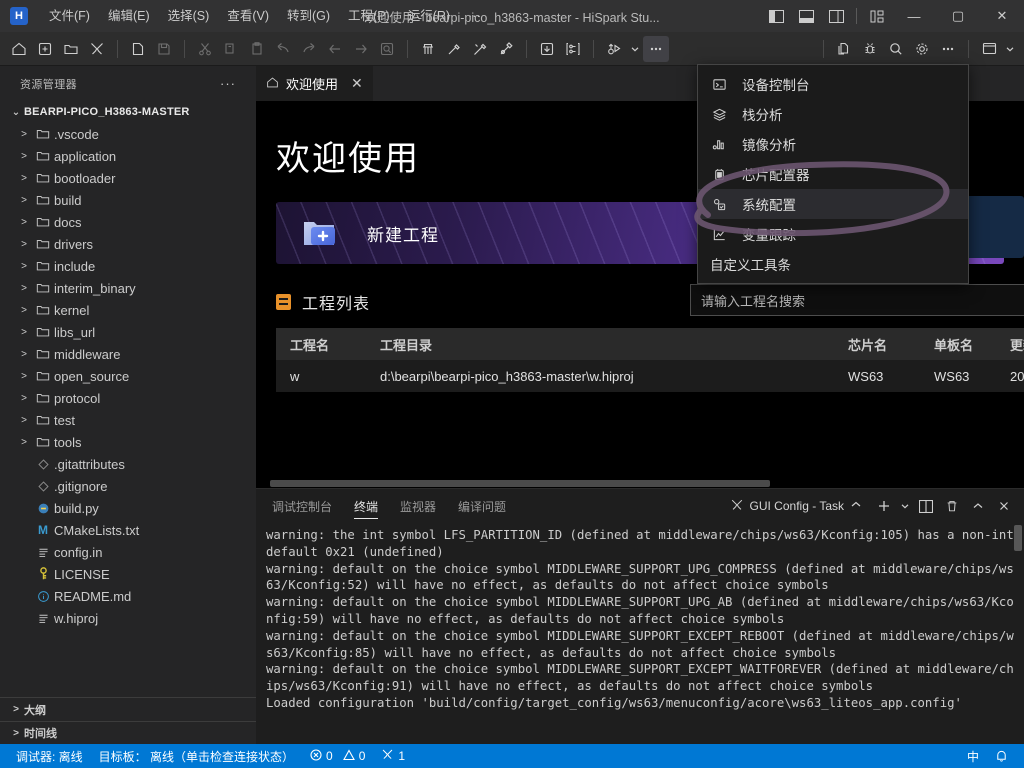 The height and width of the screenshot is (768, 1024). I want to click on debug-run-icon, so click(614, 49).